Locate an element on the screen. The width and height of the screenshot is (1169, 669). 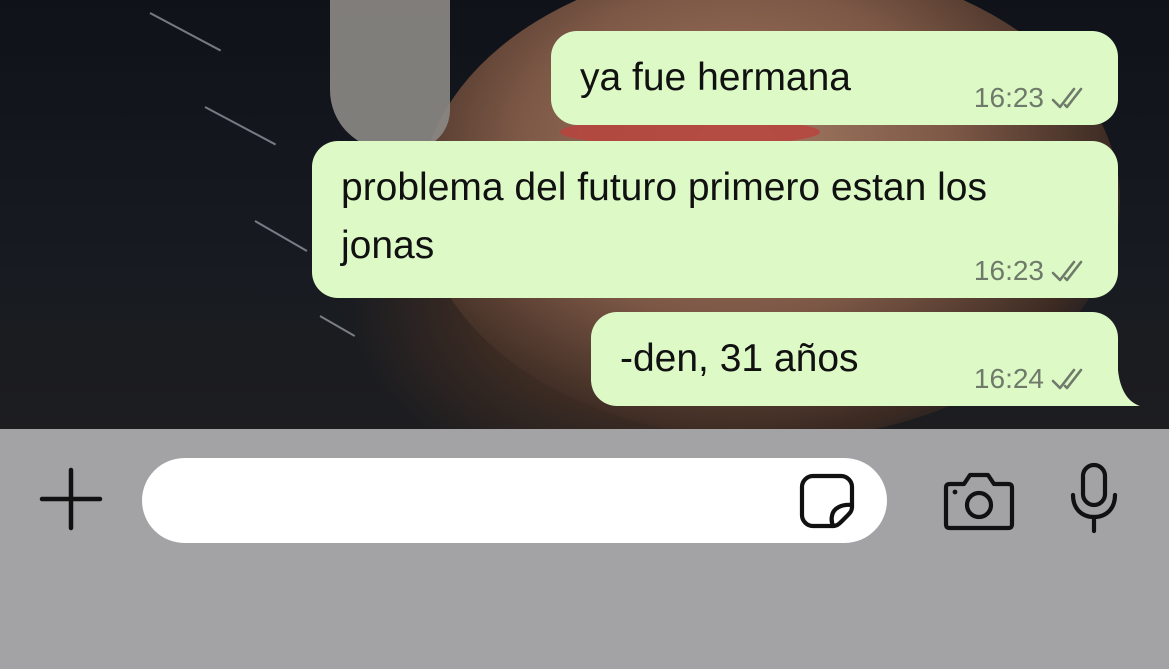
camera-icon is located at coordinates (979, 501).